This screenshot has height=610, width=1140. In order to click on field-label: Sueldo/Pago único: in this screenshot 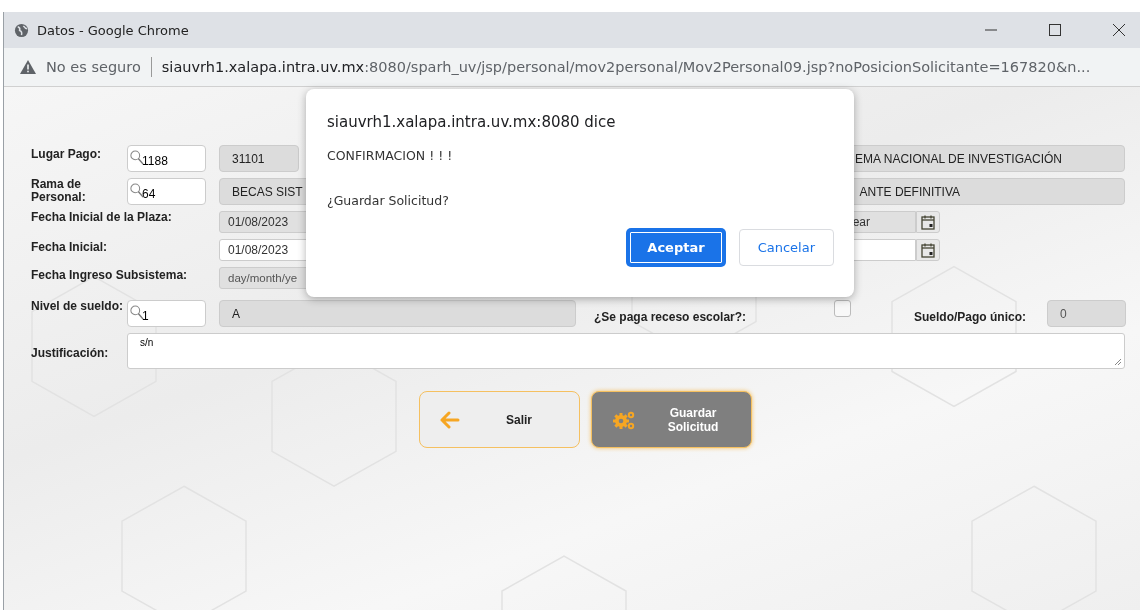, I will do `click(970, 316)`.